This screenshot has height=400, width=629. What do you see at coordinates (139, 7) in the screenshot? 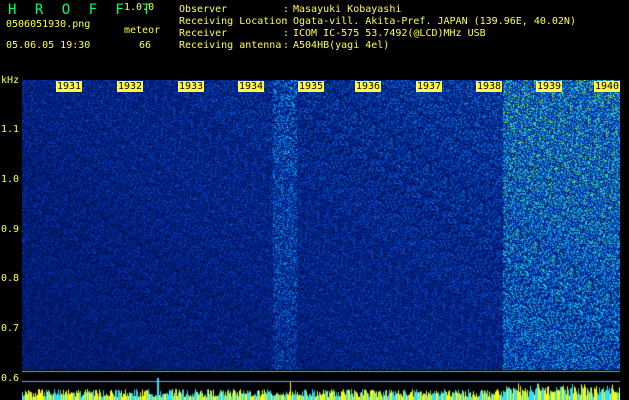
I see `app-version: 1.0.0` at bounding box center [139, 7].